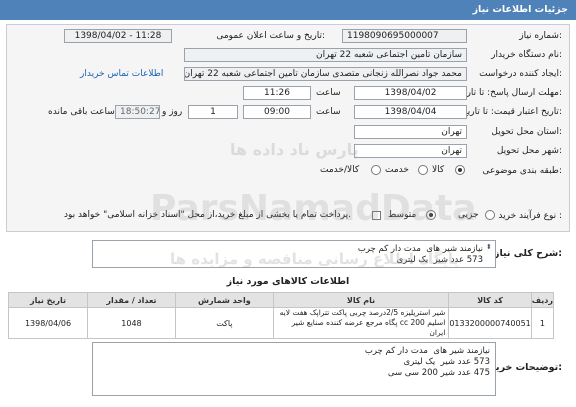 The height and width of the screenshot is (407, 576). I want to click on category-radio-goods, so click(460, 170).